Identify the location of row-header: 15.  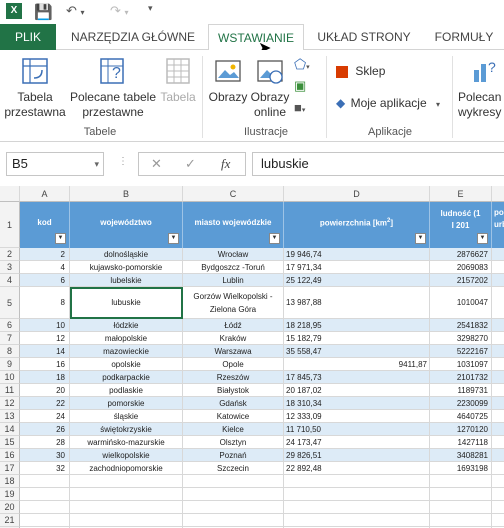
(10, 442).